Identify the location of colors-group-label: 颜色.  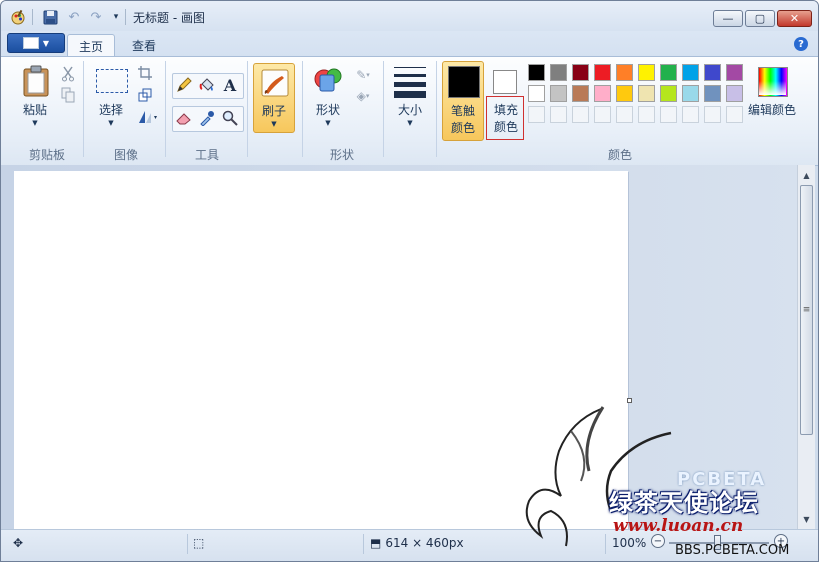
(619, 155).